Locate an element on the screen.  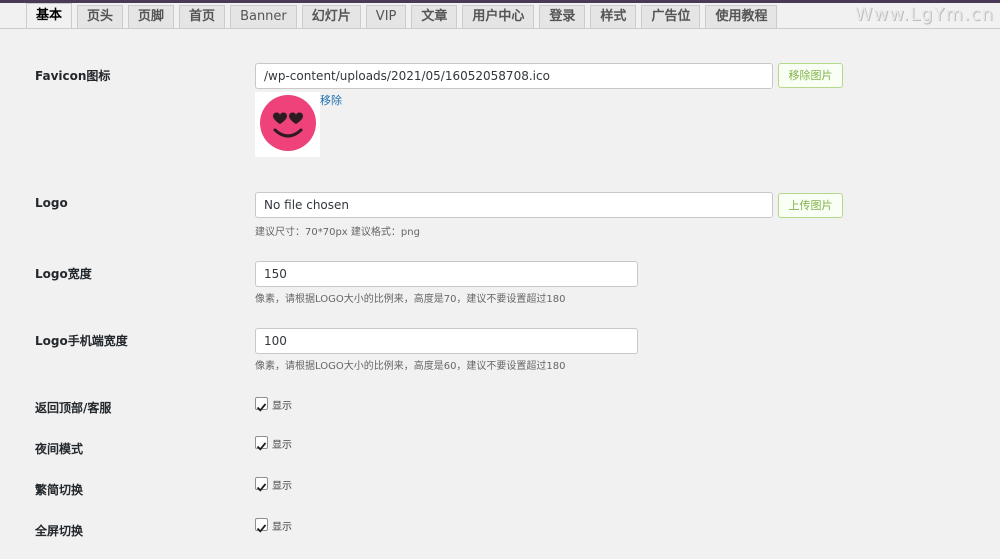
fullscreen-option: 显示 is located at coordinates (282, 527).